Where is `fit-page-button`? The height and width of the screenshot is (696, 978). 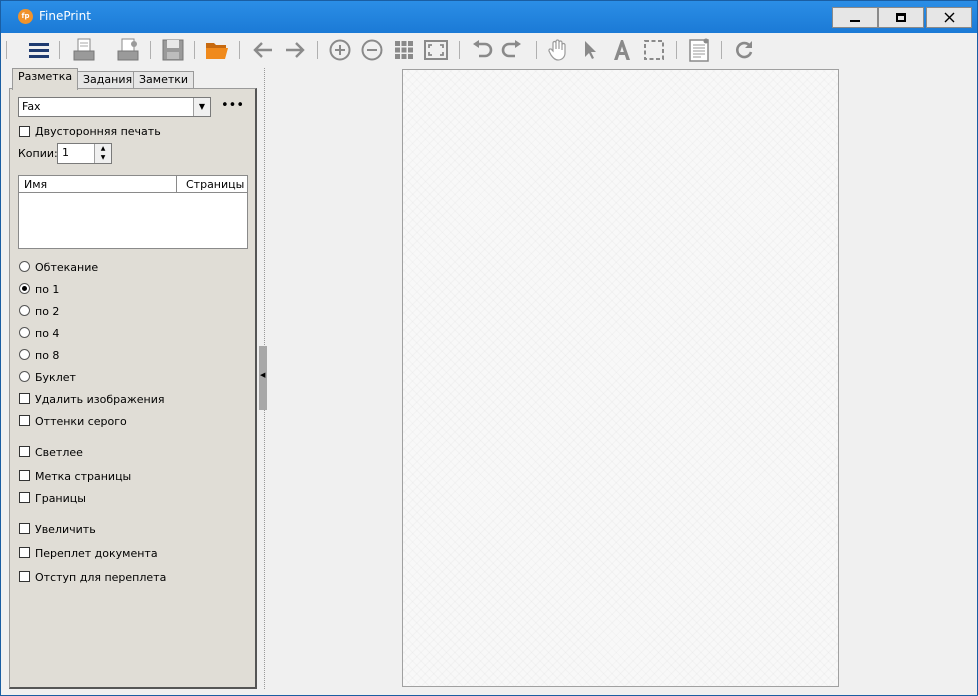
fit-page-button is located at coordinates (436, 50).